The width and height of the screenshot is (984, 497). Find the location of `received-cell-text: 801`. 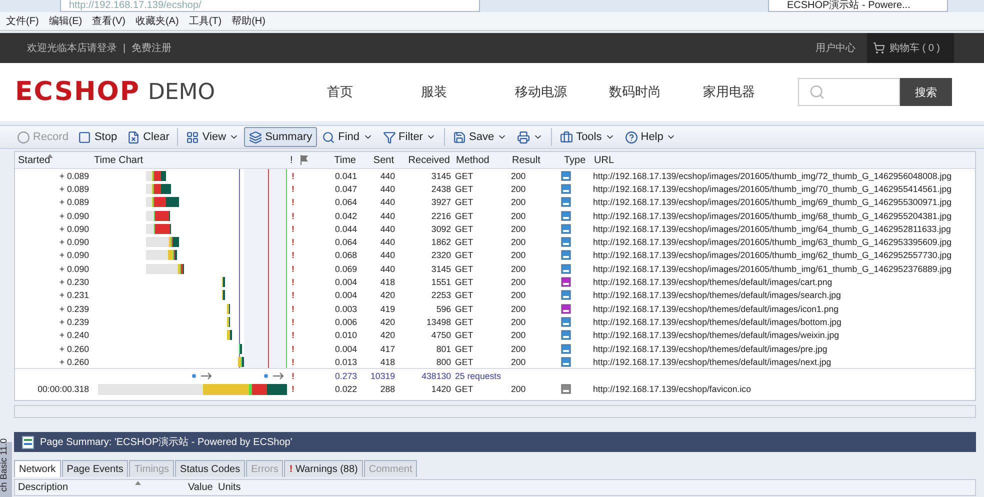

received-cell-text: 801 is located at coordinates (443, 349).